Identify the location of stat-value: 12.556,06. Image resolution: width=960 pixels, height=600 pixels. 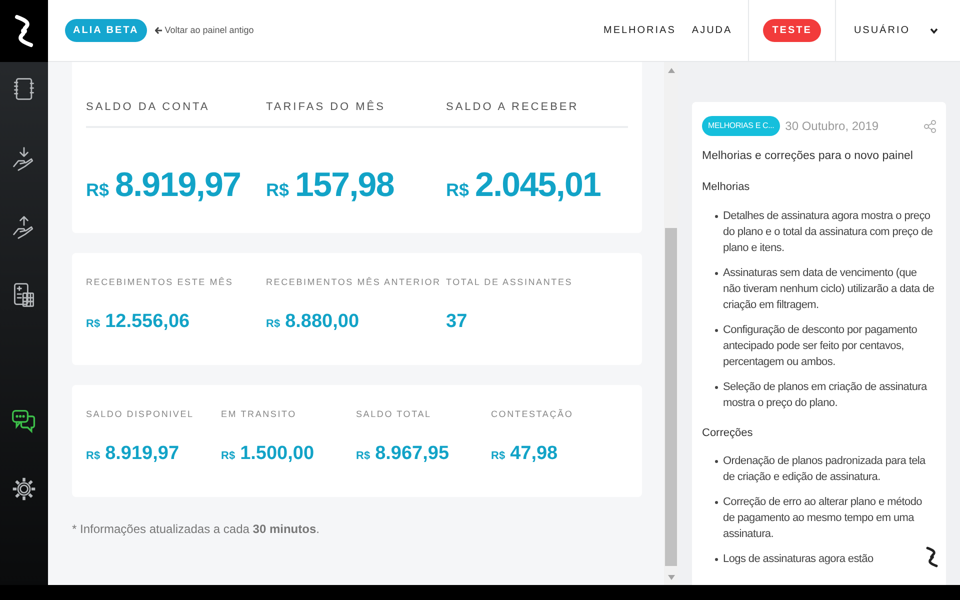
(147, 322).